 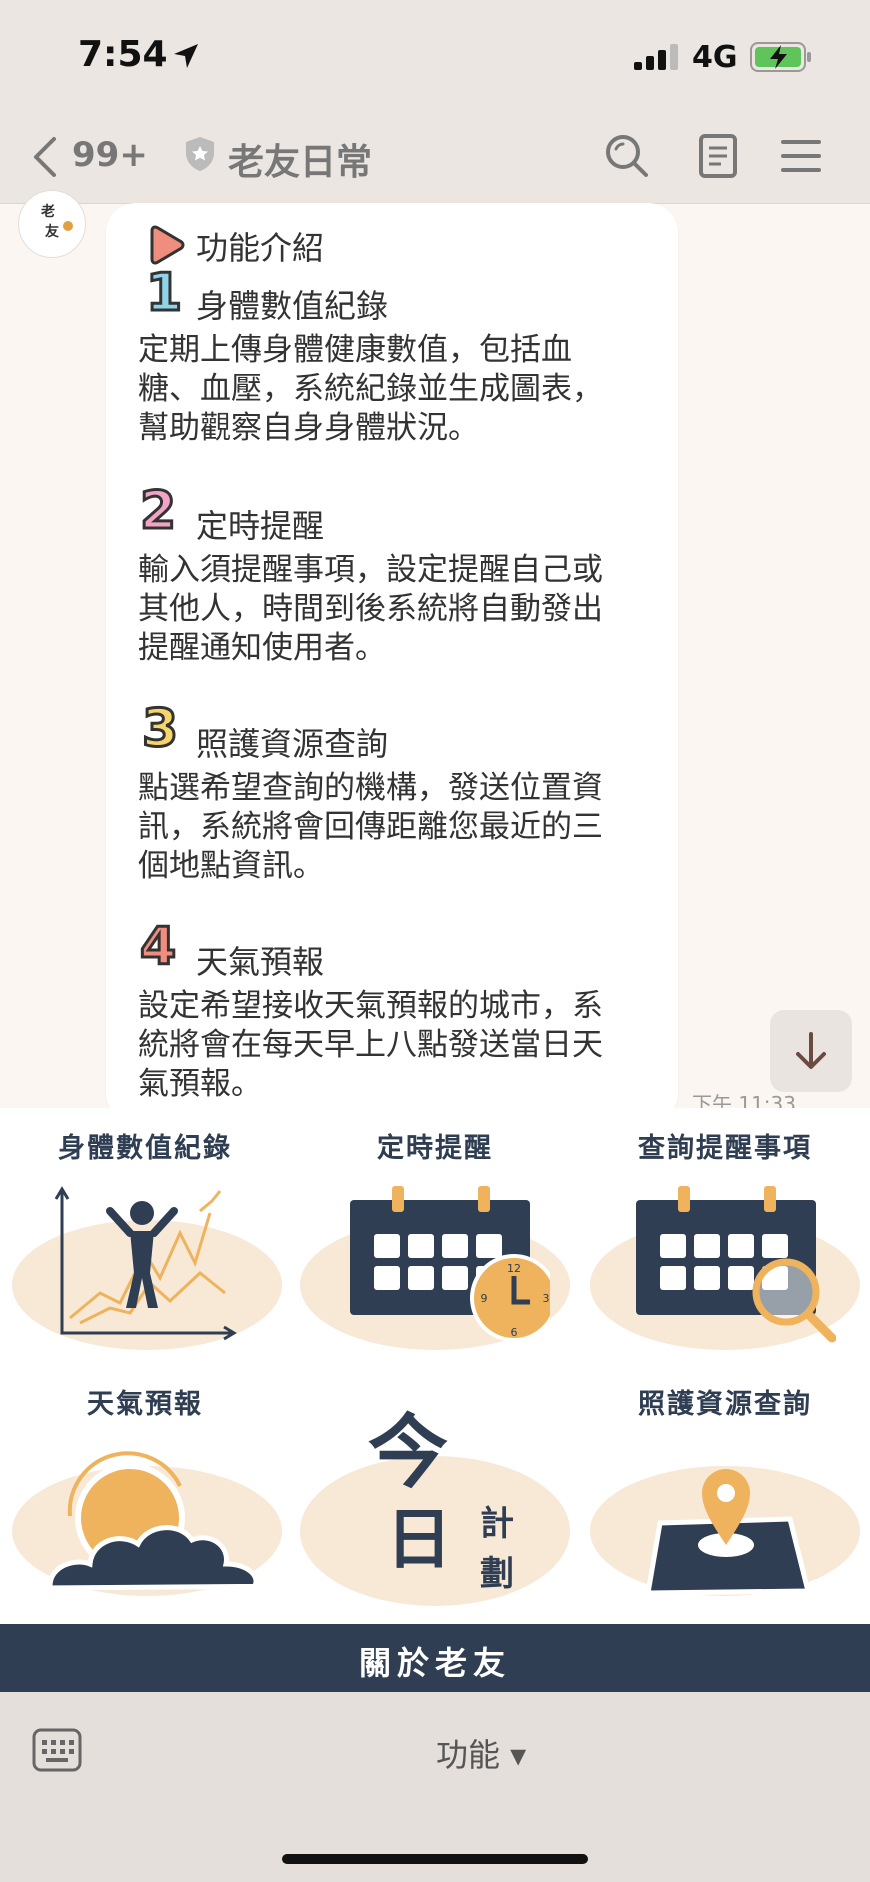 What do you see at coordinates (145, 1148) in the screenshot?
I see `tile-label: 身體數值紀錄` at bounding box center [145, 1148].